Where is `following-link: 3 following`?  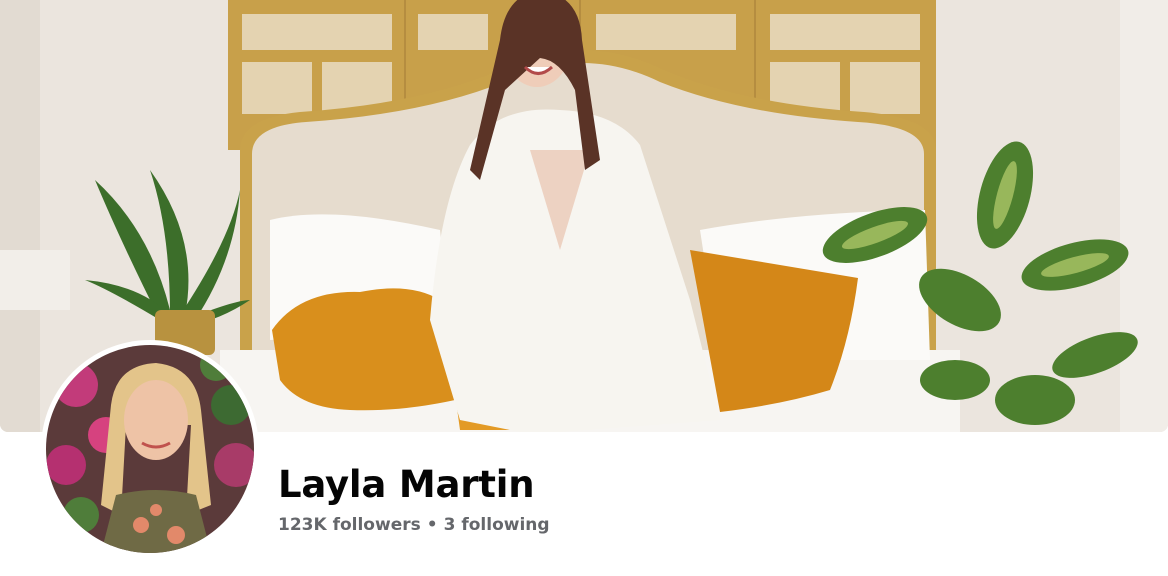 following-link: 3 following is located at coordinates (497, 525).